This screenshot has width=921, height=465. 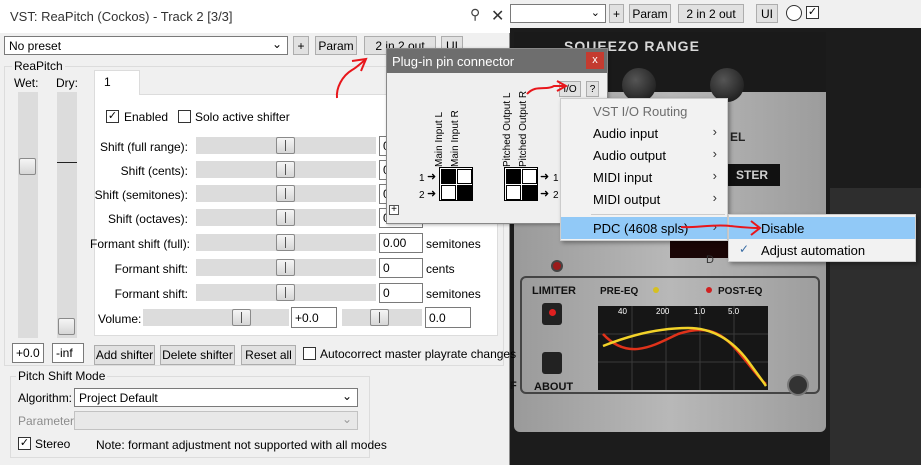 I want to click on shifter-row-label: Shift (octaves):, so click(x=147, y=219).